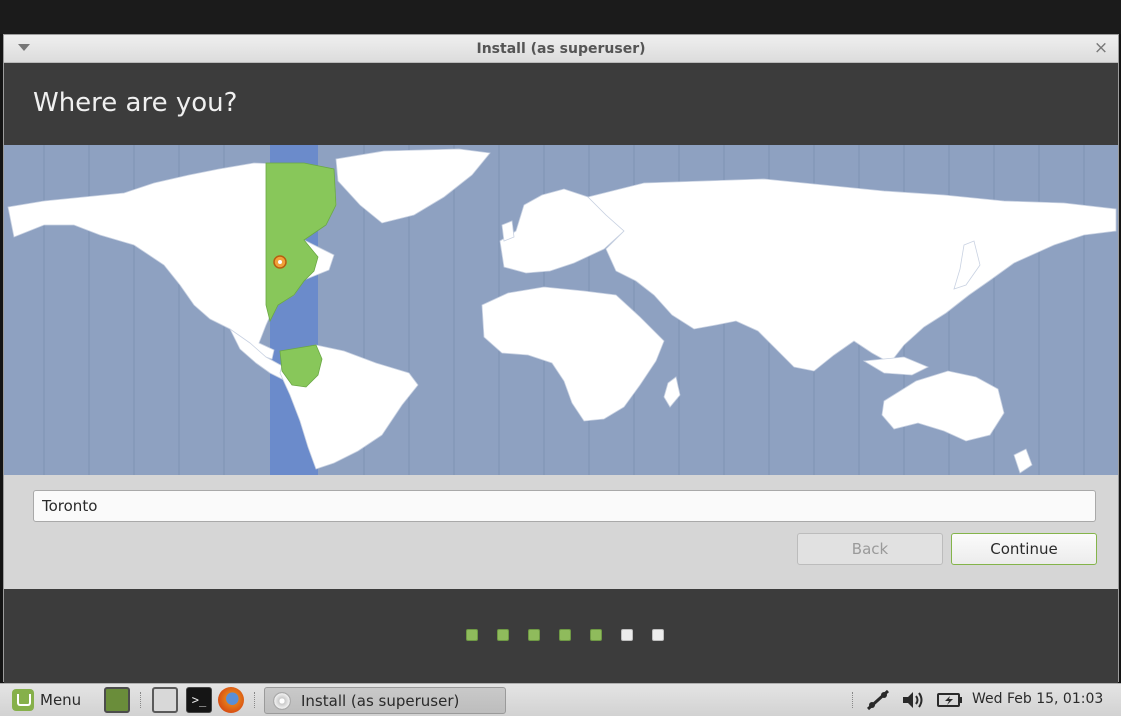 The image size is (1121, 716). Describe the element at coordinates (117, 700) in the screenshot. I see `files-launcher-icon` at that location.